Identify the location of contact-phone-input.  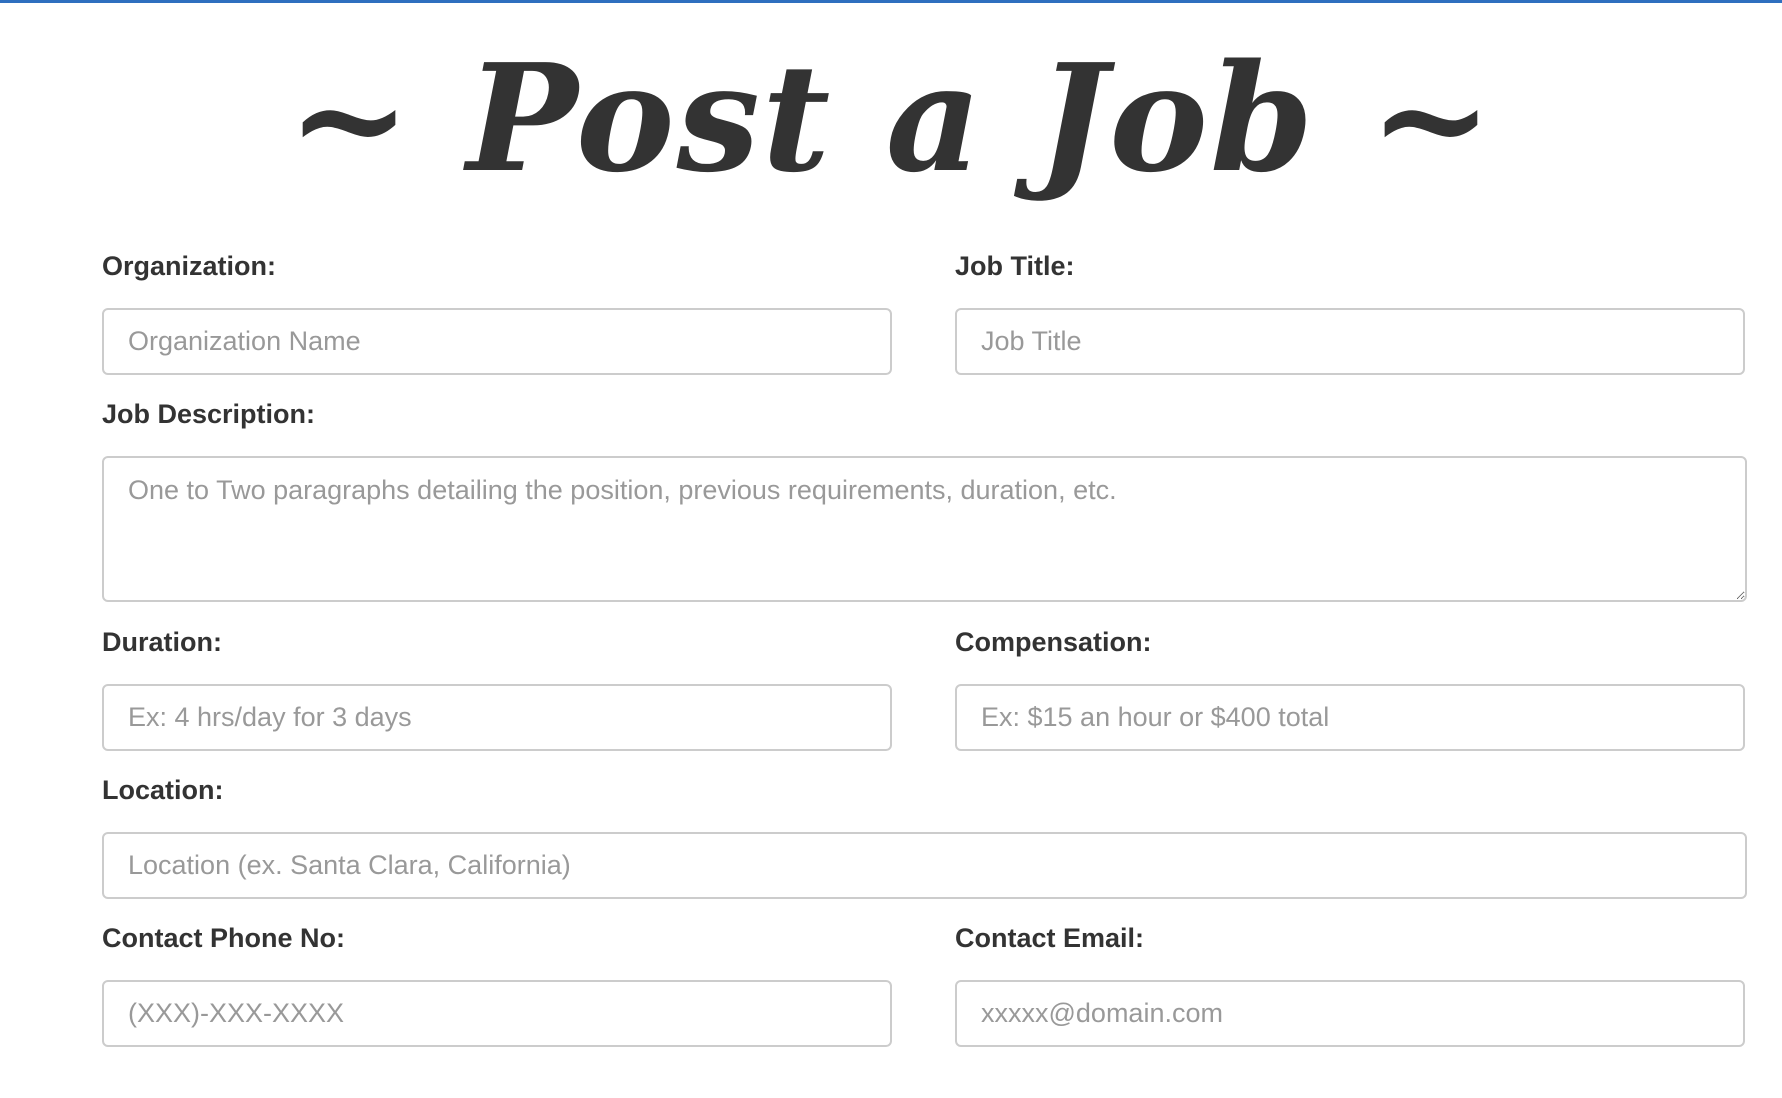
(497, 1013).